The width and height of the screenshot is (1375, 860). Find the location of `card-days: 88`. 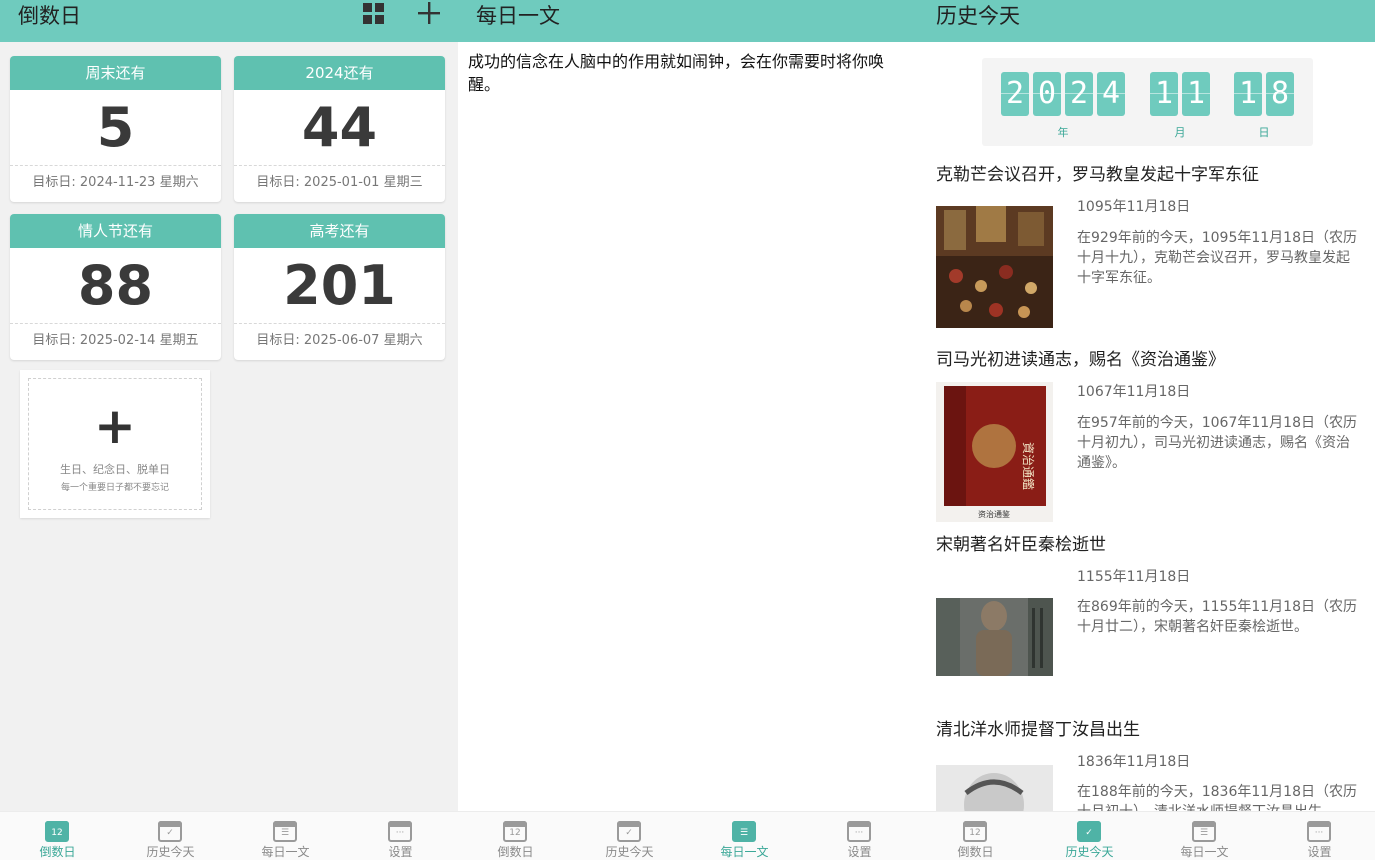

card-days: 88 is located at coordinates (115, 286).